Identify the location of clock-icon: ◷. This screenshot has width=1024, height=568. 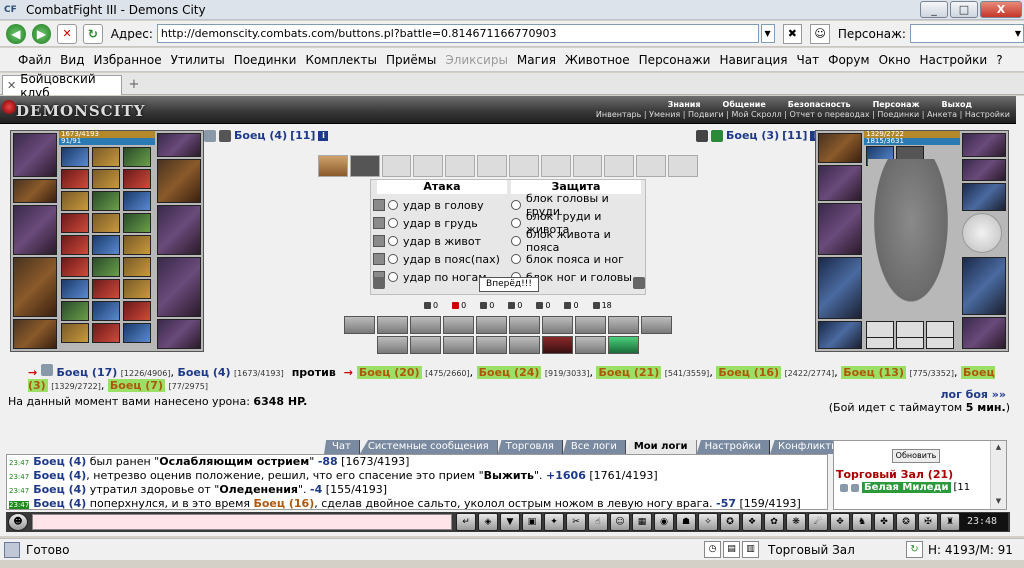
(712, 549).